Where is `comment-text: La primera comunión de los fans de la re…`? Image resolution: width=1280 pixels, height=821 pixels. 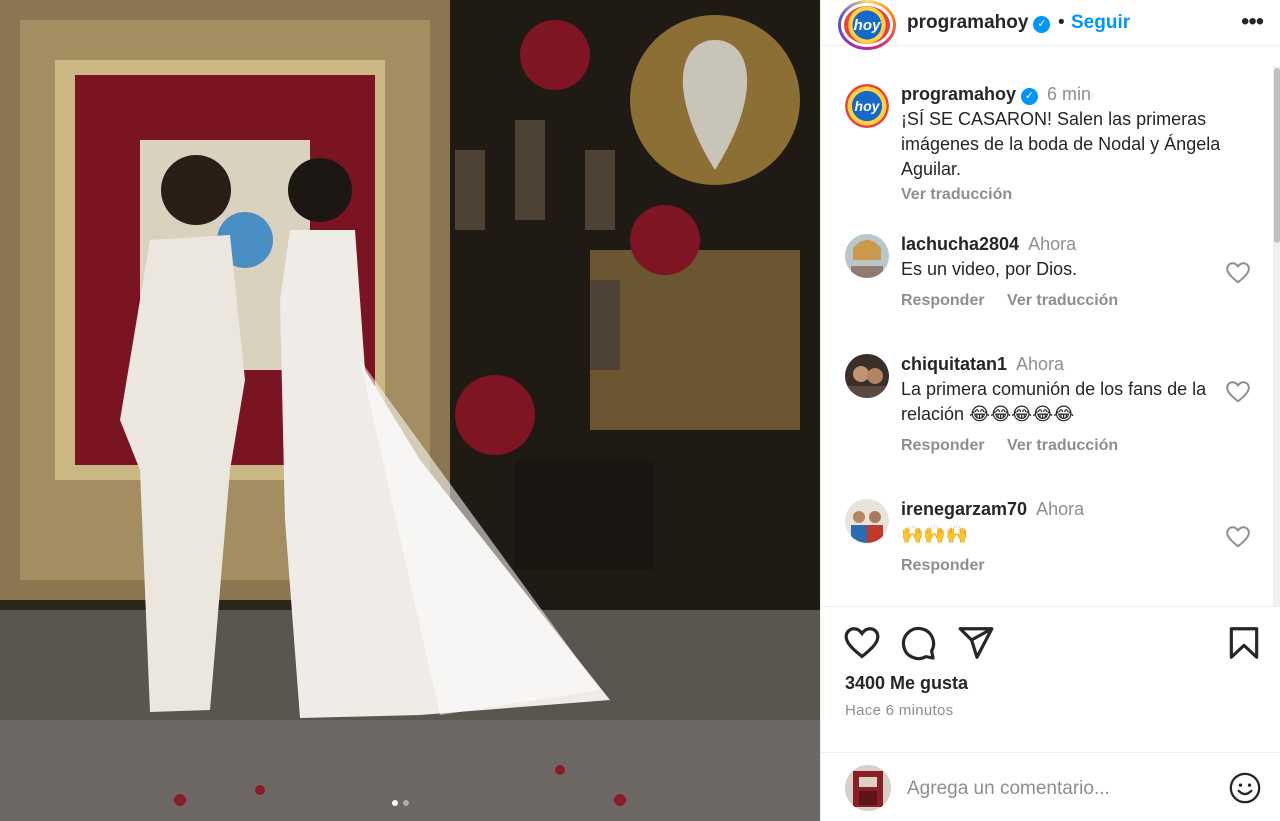 comment-text: La primera comunión de los fans de la re… is located at coordinates (1054, 401).